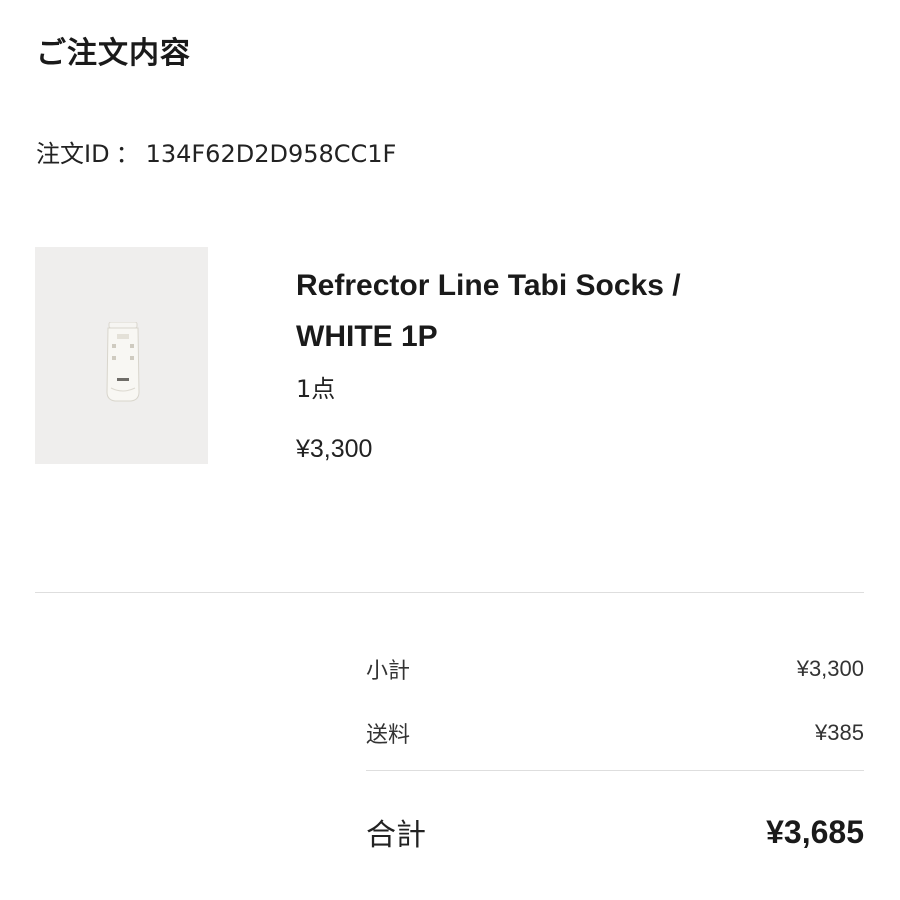  What do you see at coordinates (271, 154) in the screenshot?
I see `order-id-value: 134F62D2D958CC1F` at bounding box center [271, 154].